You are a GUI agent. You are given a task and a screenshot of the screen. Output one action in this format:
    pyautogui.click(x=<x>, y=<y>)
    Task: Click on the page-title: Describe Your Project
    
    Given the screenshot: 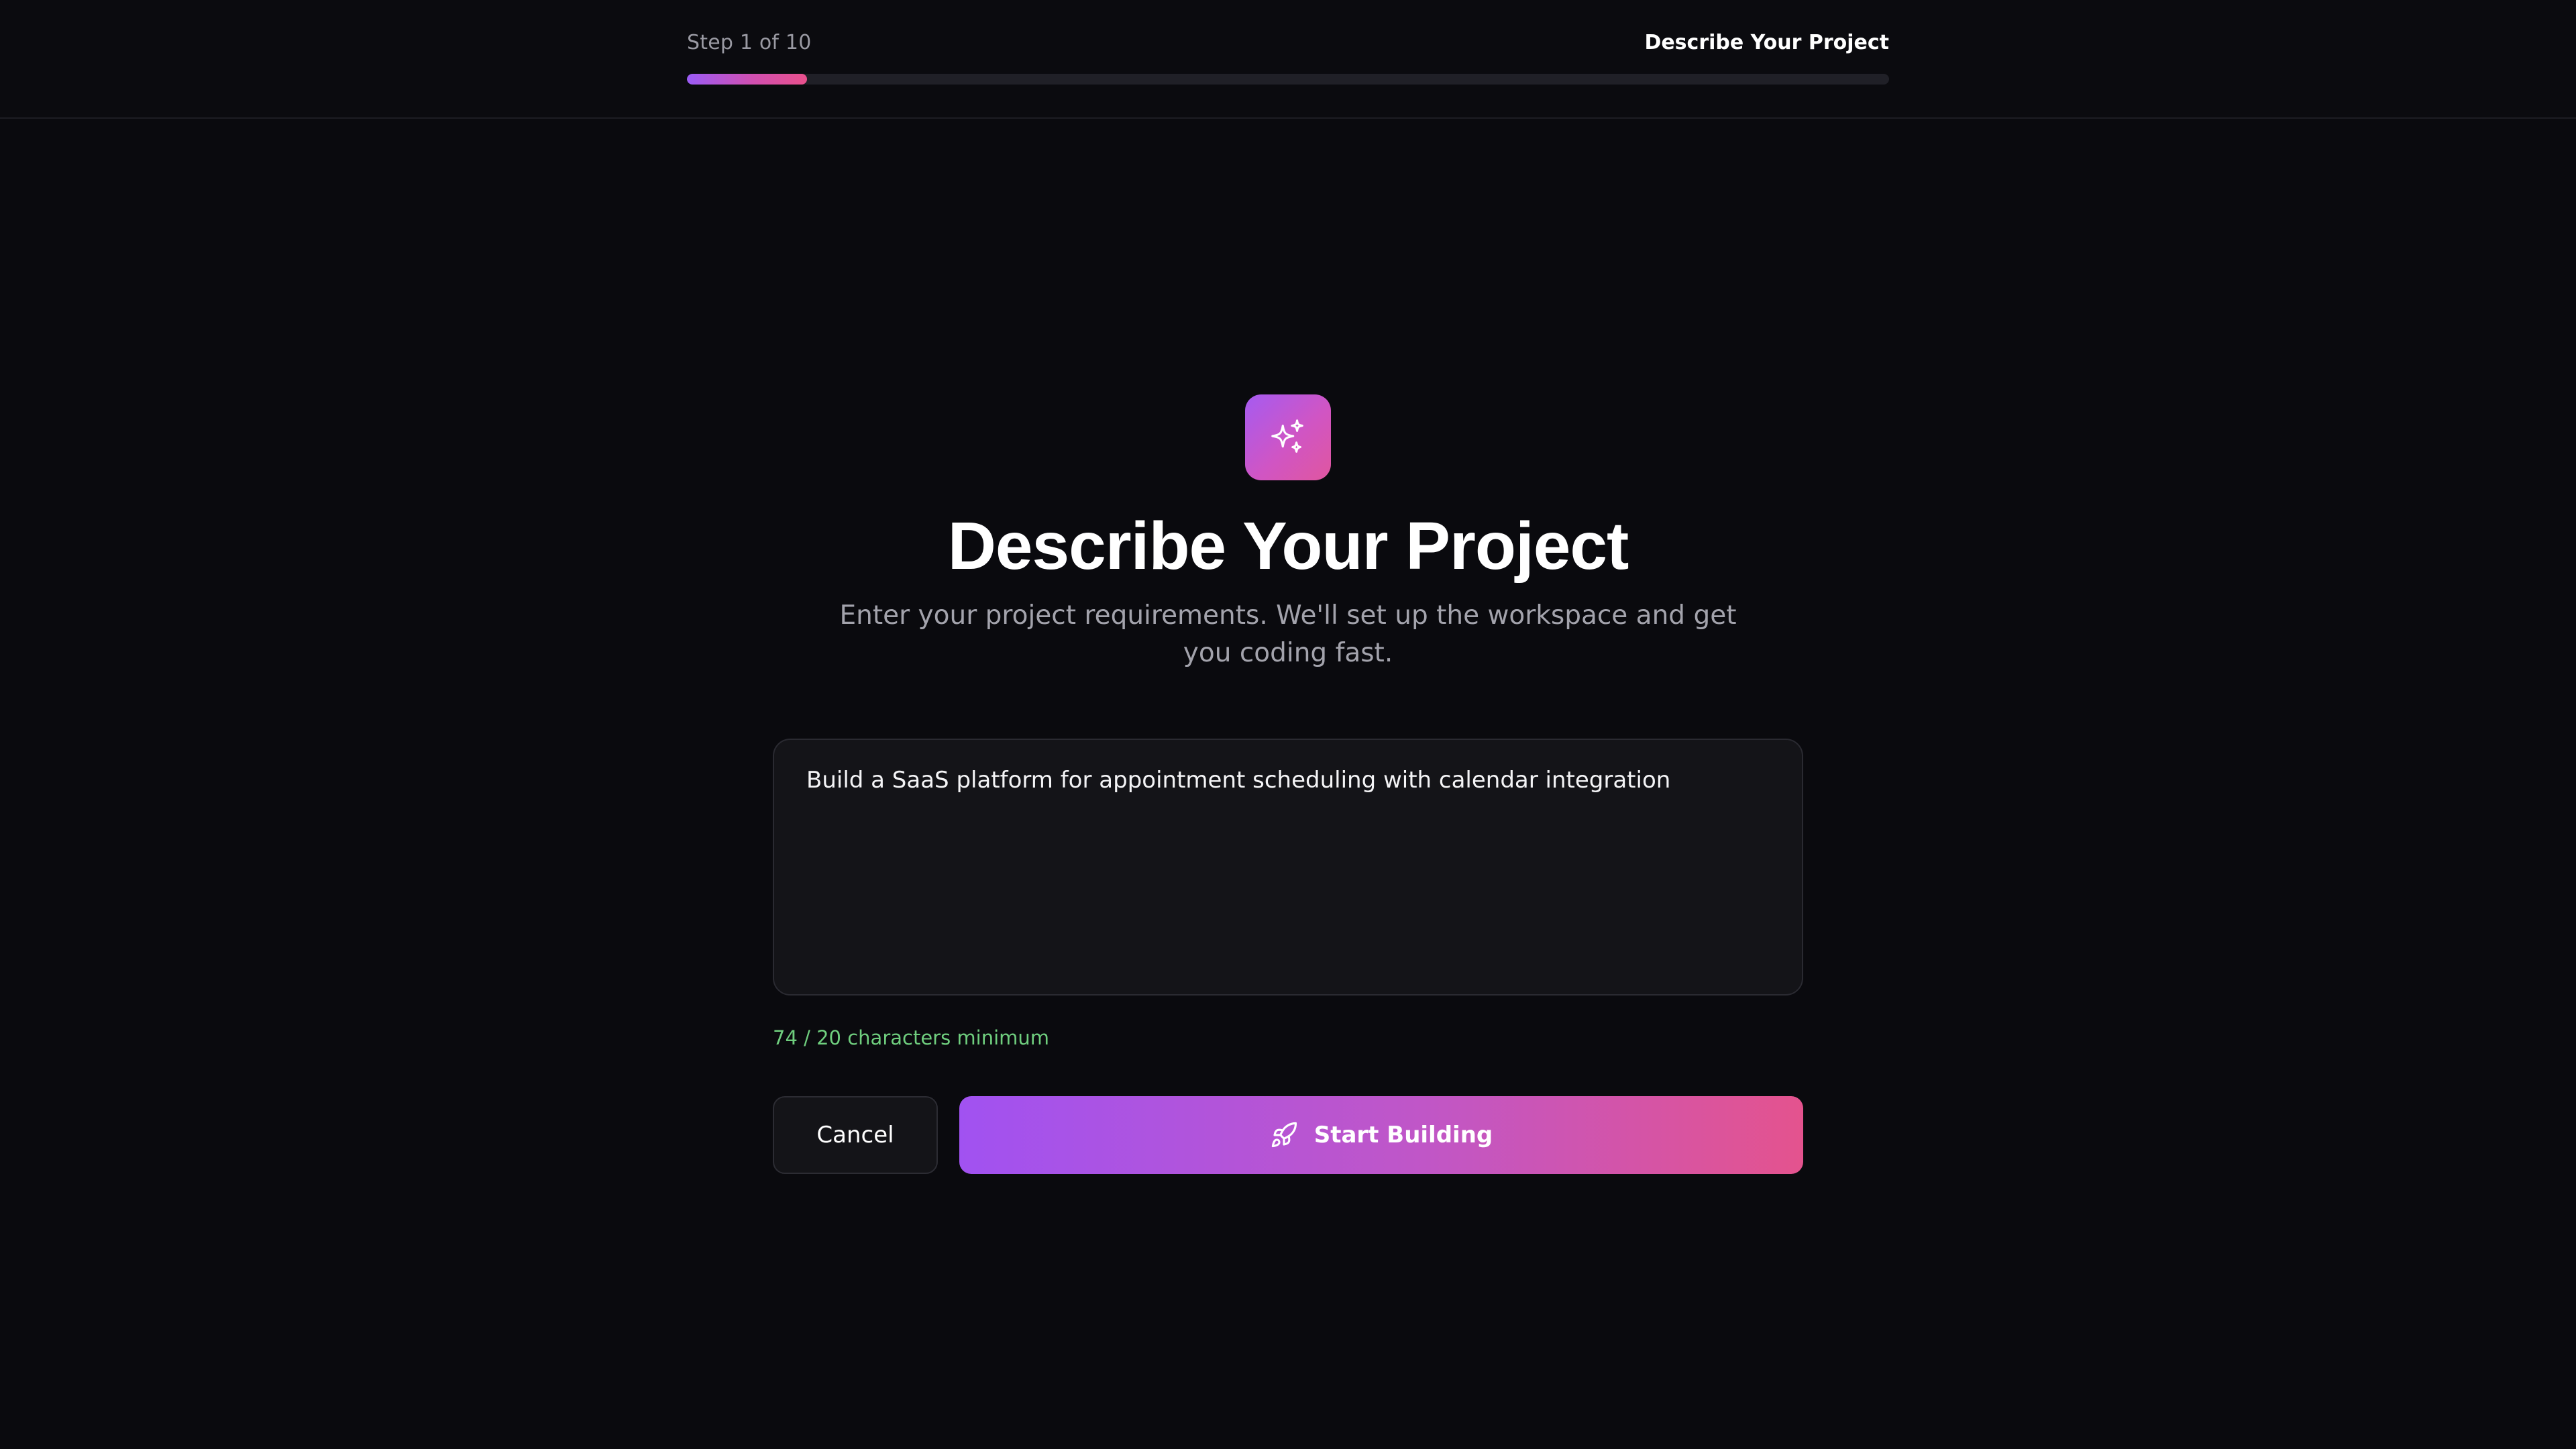 What is the action you would take?
    pyautogui.click(x=1288, y=546)
    